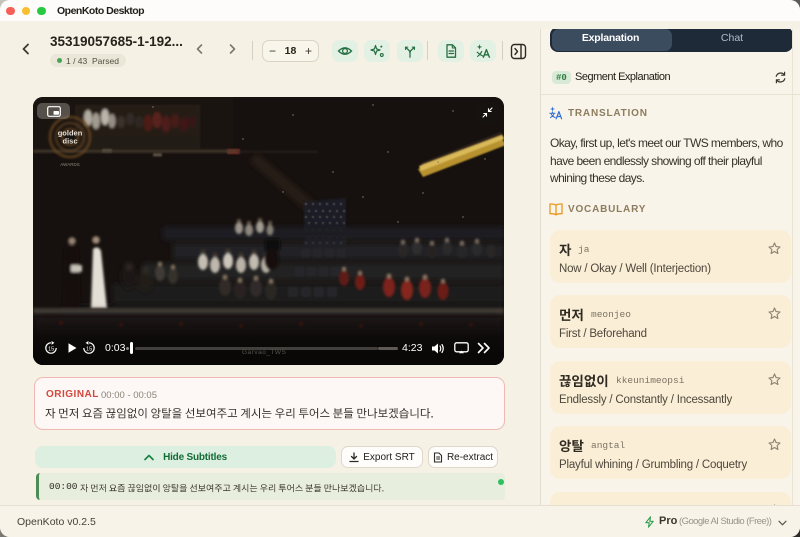 The image size is (800, 537). What do you see at coordinates (69, 141) in the screenshot?
I see `svg-text: disc` at bounding box center [69, 141].